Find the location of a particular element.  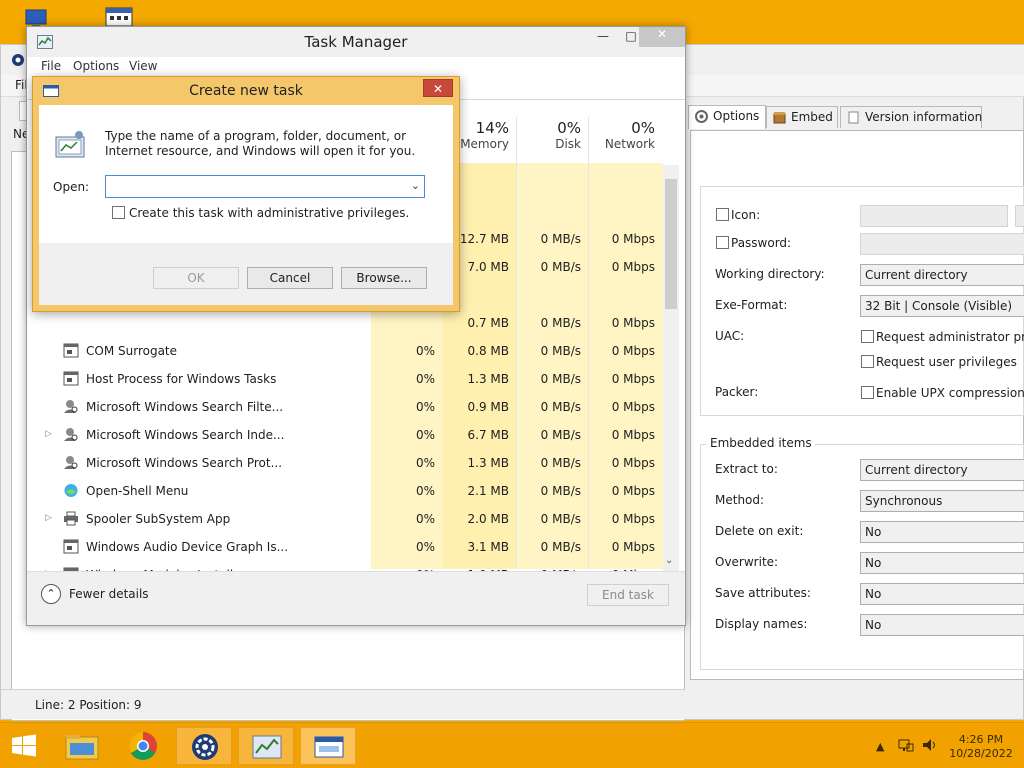

start-button is located at coordinates (24, 746).